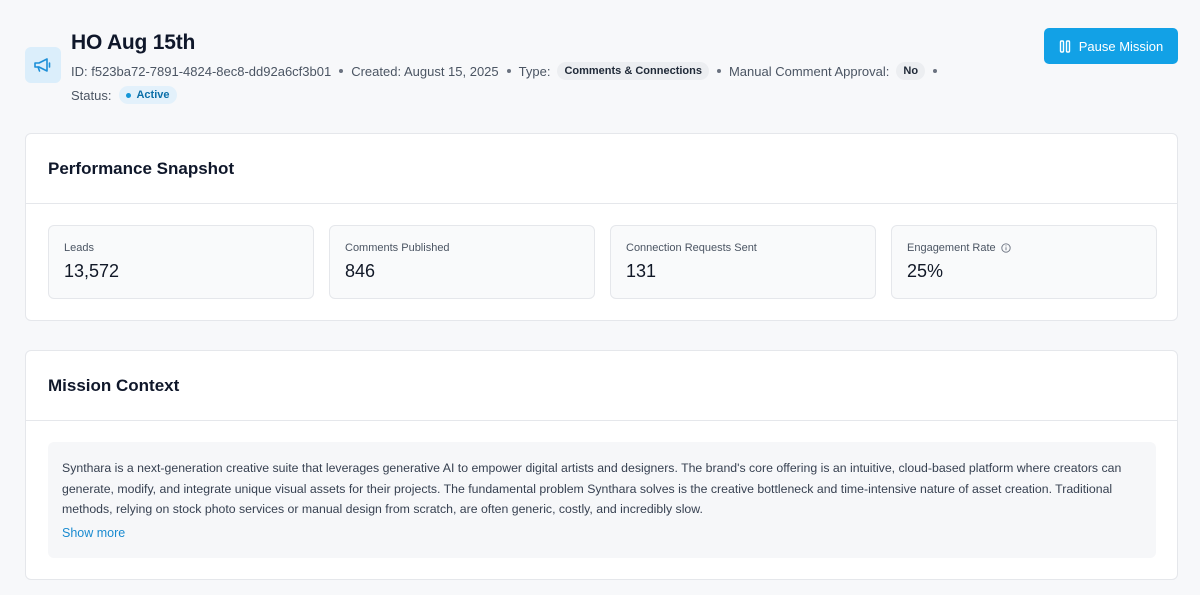 This screenshot has width=1200, height=595. What do you see at coordinates (1064, 46) in the screenshot?
I see `pause-icon` at bounding box center [1064, 46].